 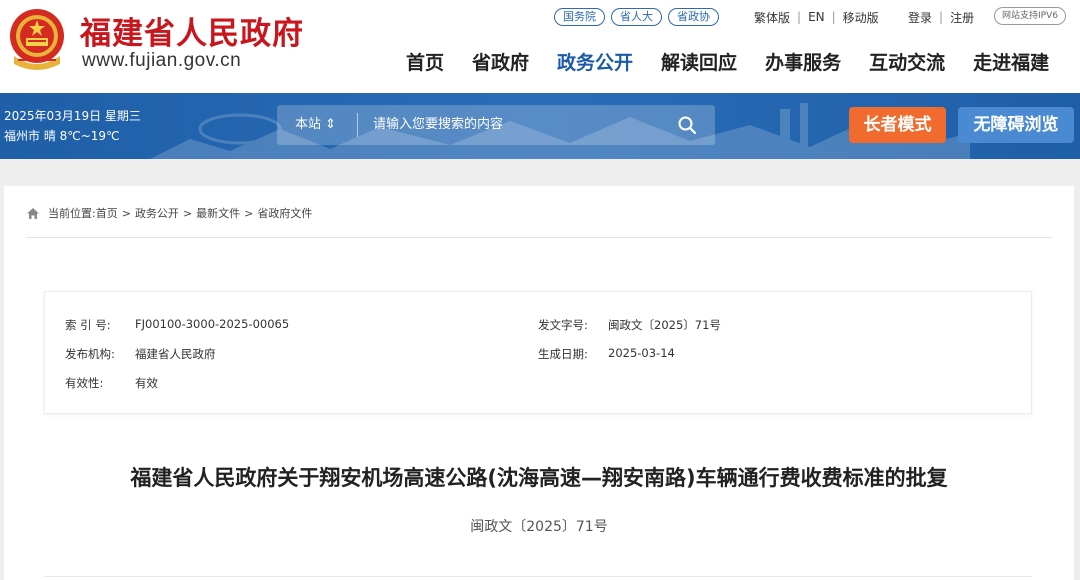 I want to click on site-title: 福建省人民政府, so click(x=192, y=30).